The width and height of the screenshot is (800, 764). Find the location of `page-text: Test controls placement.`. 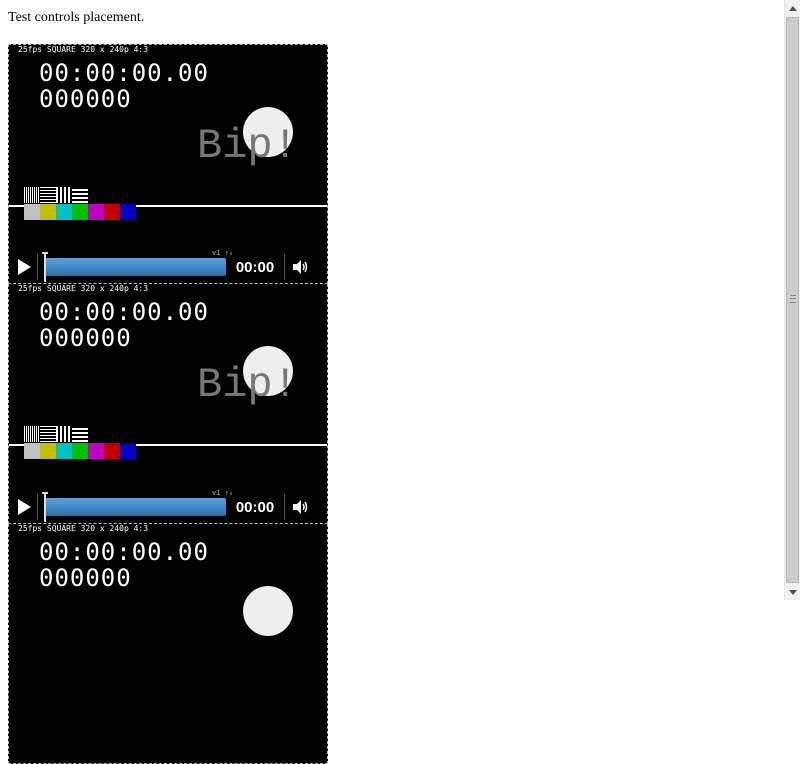

page-text: Test controls placement. is located at coordinates (76, 17).